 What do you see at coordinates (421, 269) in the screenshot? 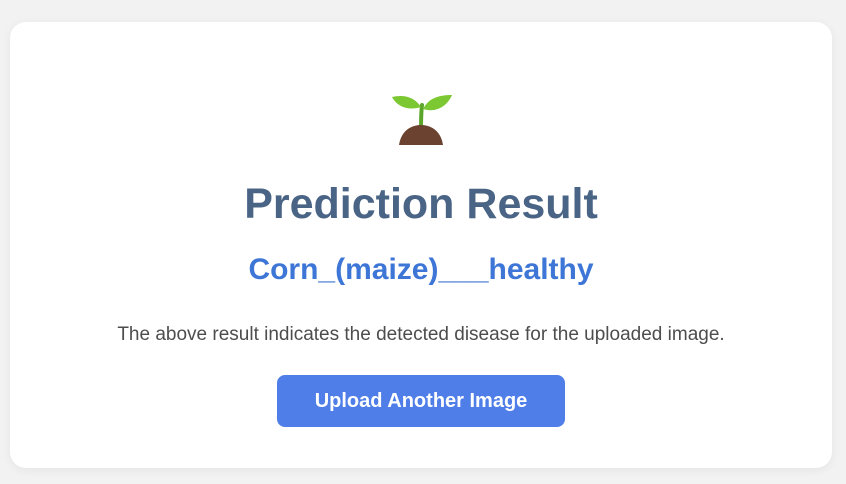
I see `prediction-label: Corn_(maize)___healthy` at bounding box center [421, 269].